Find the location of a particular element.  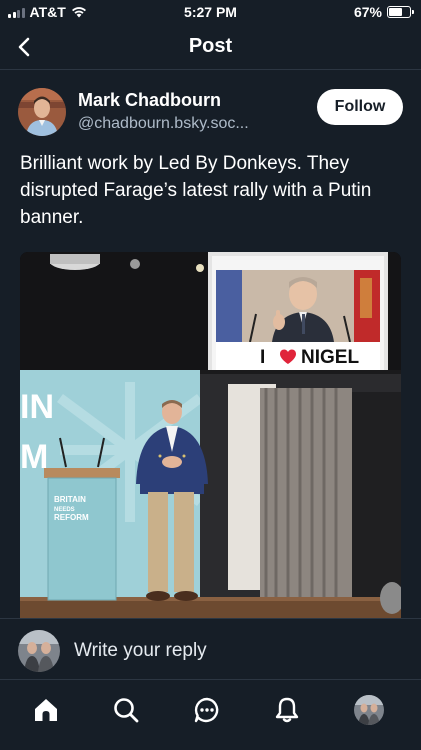

back-button is located at coordinates (25, 47).